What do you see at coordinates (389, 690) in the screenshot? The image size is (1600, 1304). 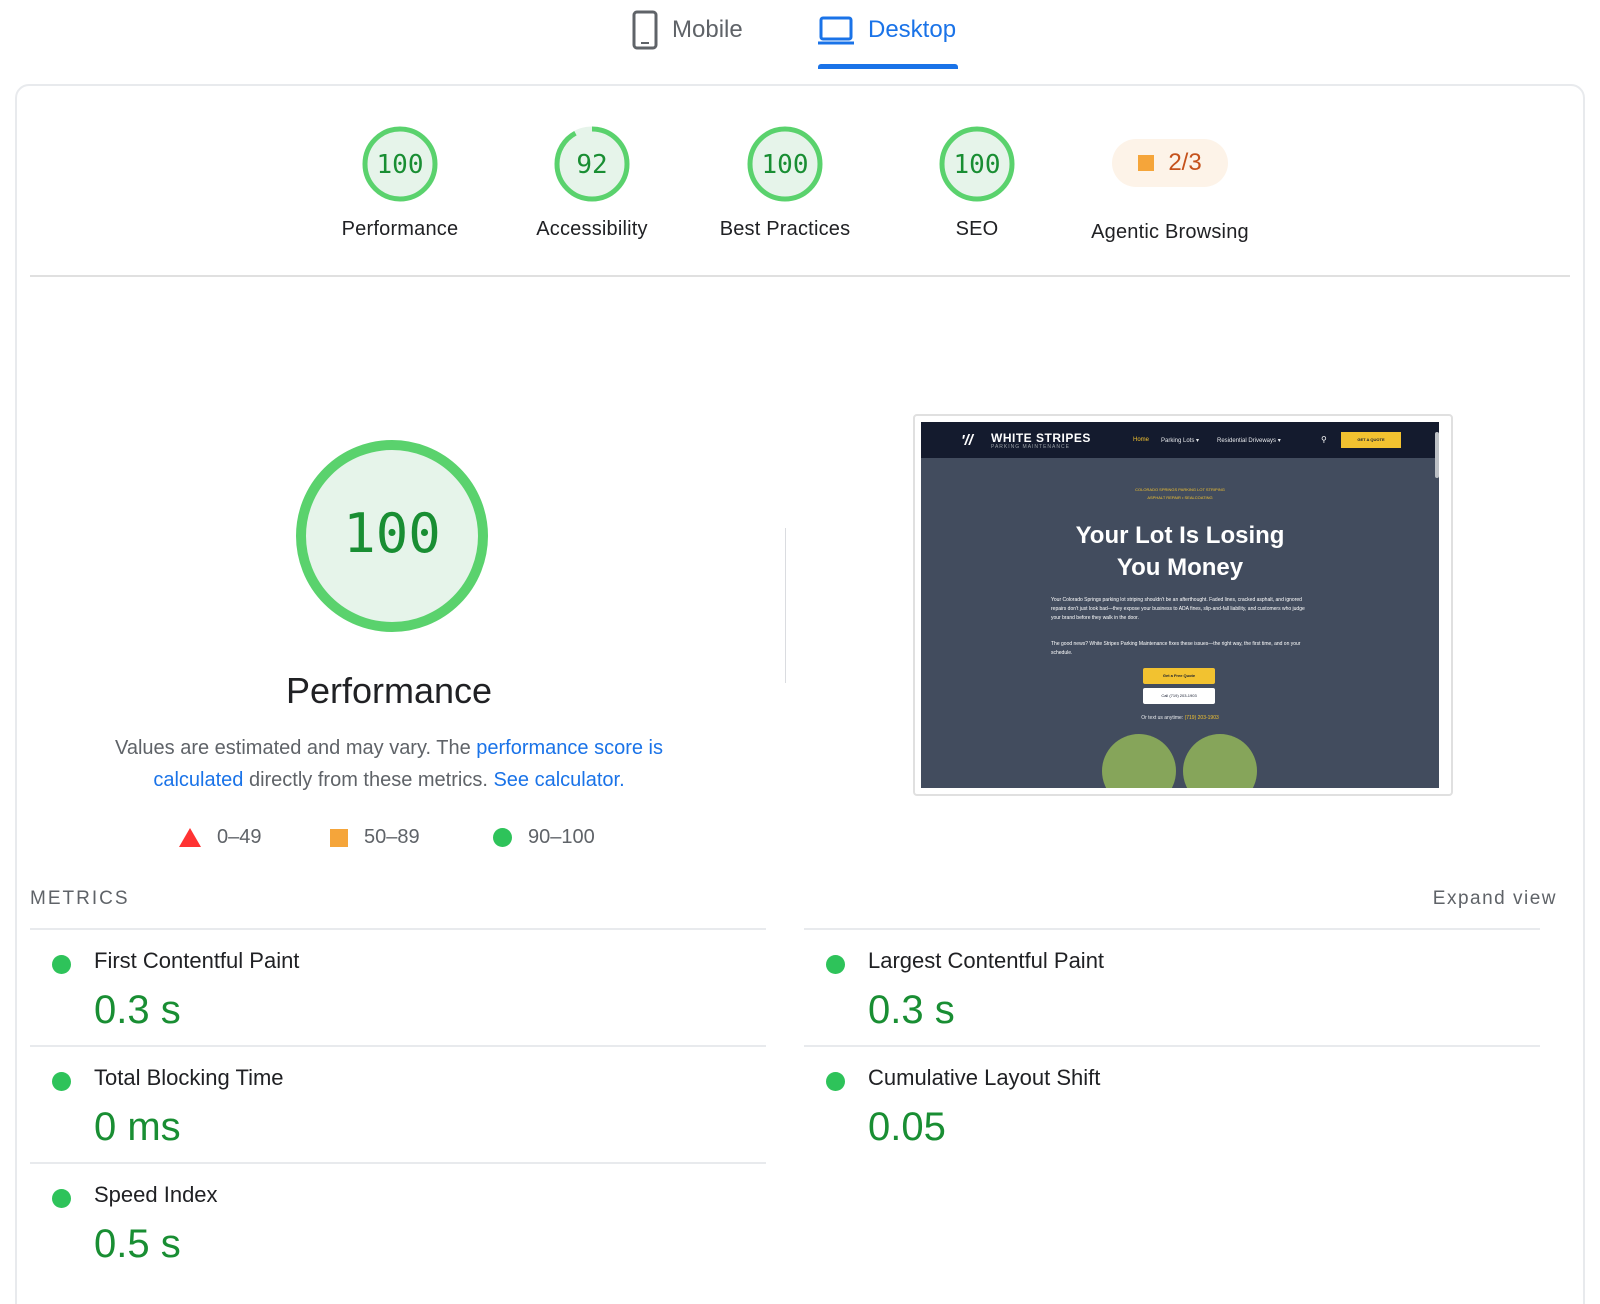 I see `performance-title: Performance` at bounding box center [389, 690].